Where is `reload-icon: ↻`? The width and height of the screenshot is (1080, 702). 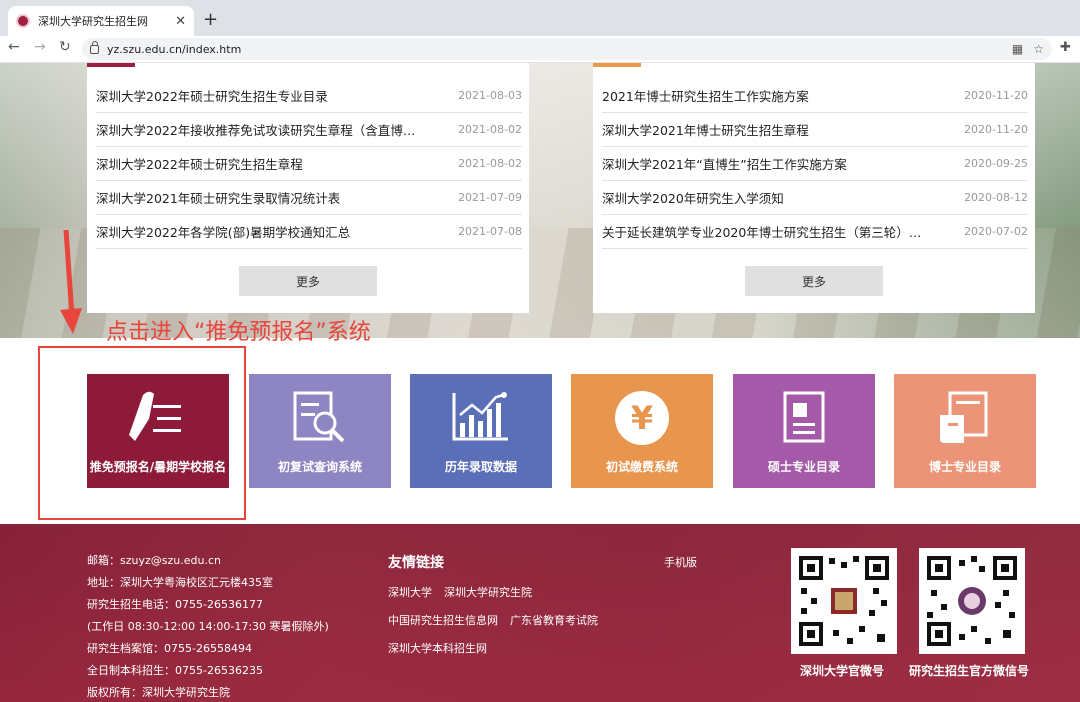 reload-icon: ↻ is located at coordinates (65, 47).